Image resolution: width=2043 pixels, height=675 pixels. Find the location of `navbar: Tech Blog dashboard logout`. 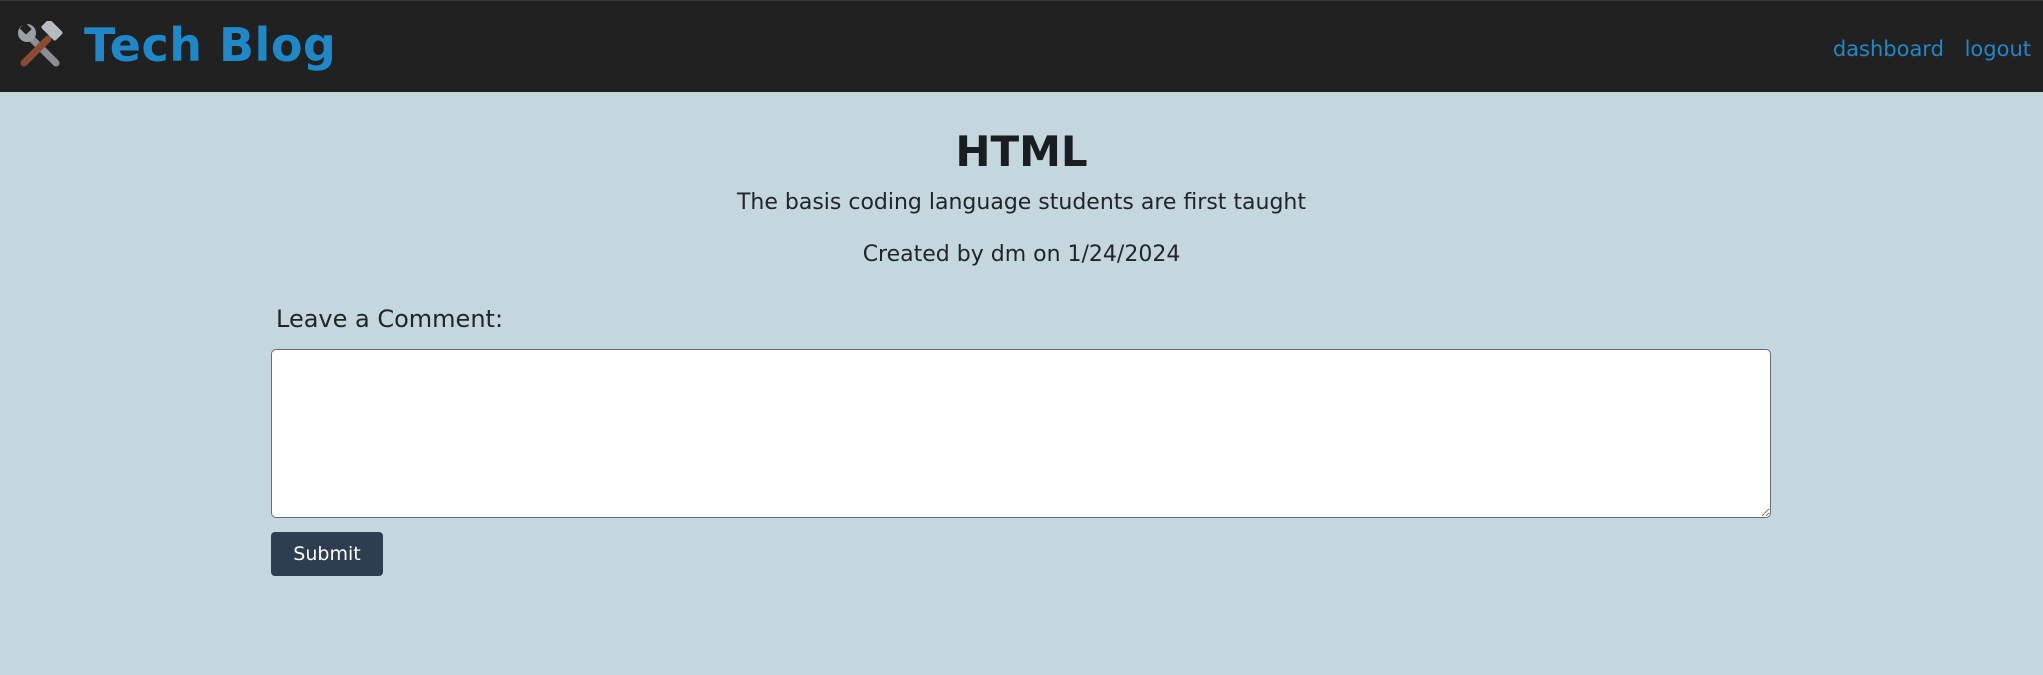

navbar: Tech Blog dashboard logout is located at coordinates (1021, 46).